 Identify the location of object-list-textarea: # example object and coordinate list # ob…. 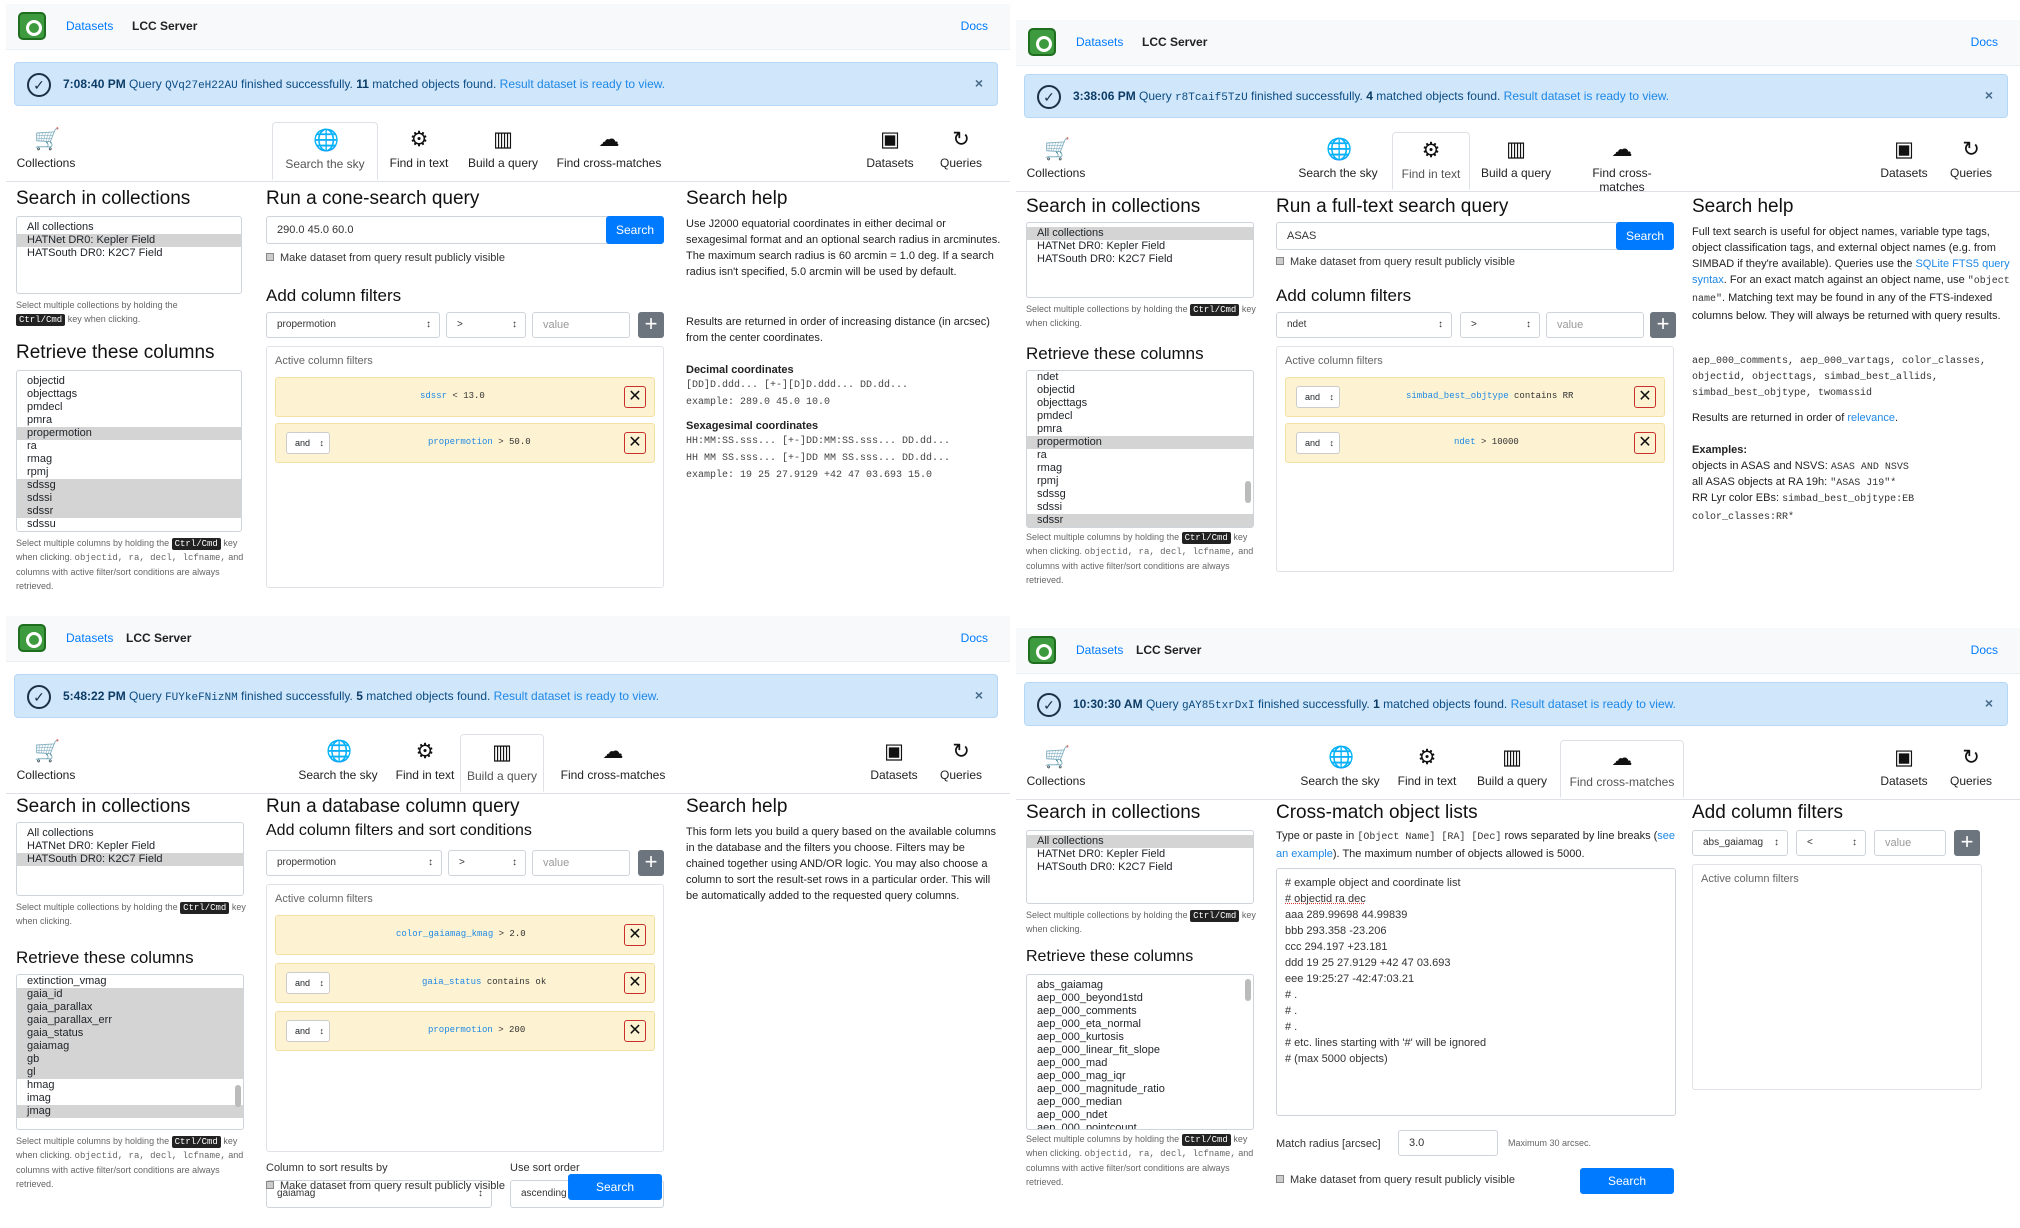
(1476, 992).